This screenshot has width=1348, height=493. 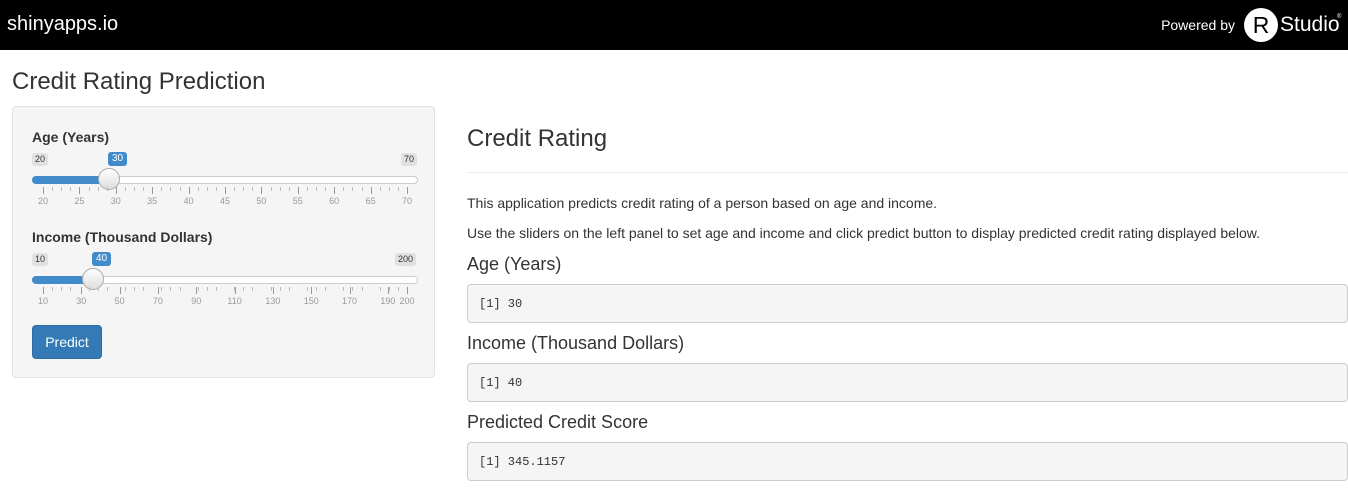 What do you see at coordinates (119, 301) in the screenshot?
I see `income-slider-tick-label: 50` at bounding box center [119, 301].